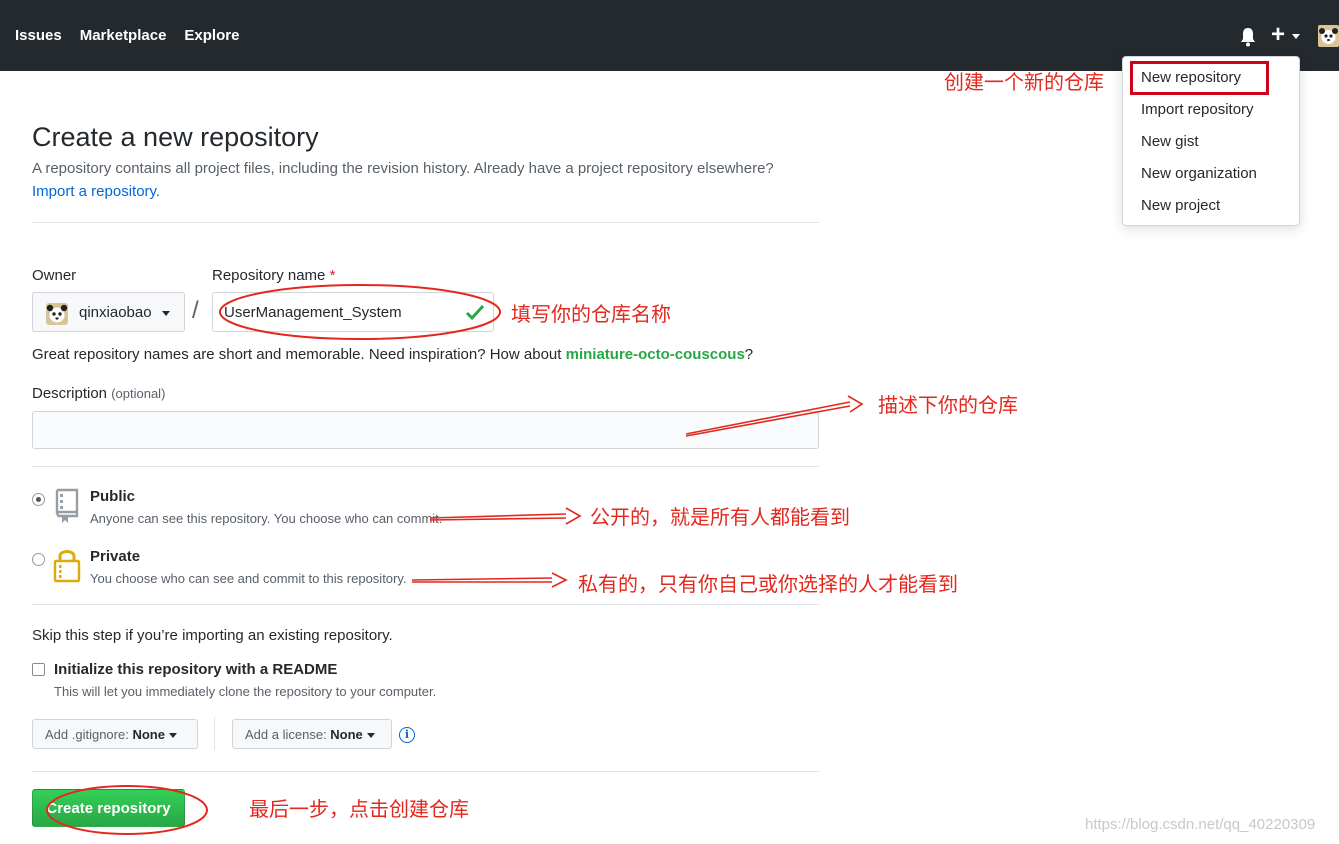  Describe the element at coordinates (113, 496) in the screenshot. I see `public-title: Public` at that location.